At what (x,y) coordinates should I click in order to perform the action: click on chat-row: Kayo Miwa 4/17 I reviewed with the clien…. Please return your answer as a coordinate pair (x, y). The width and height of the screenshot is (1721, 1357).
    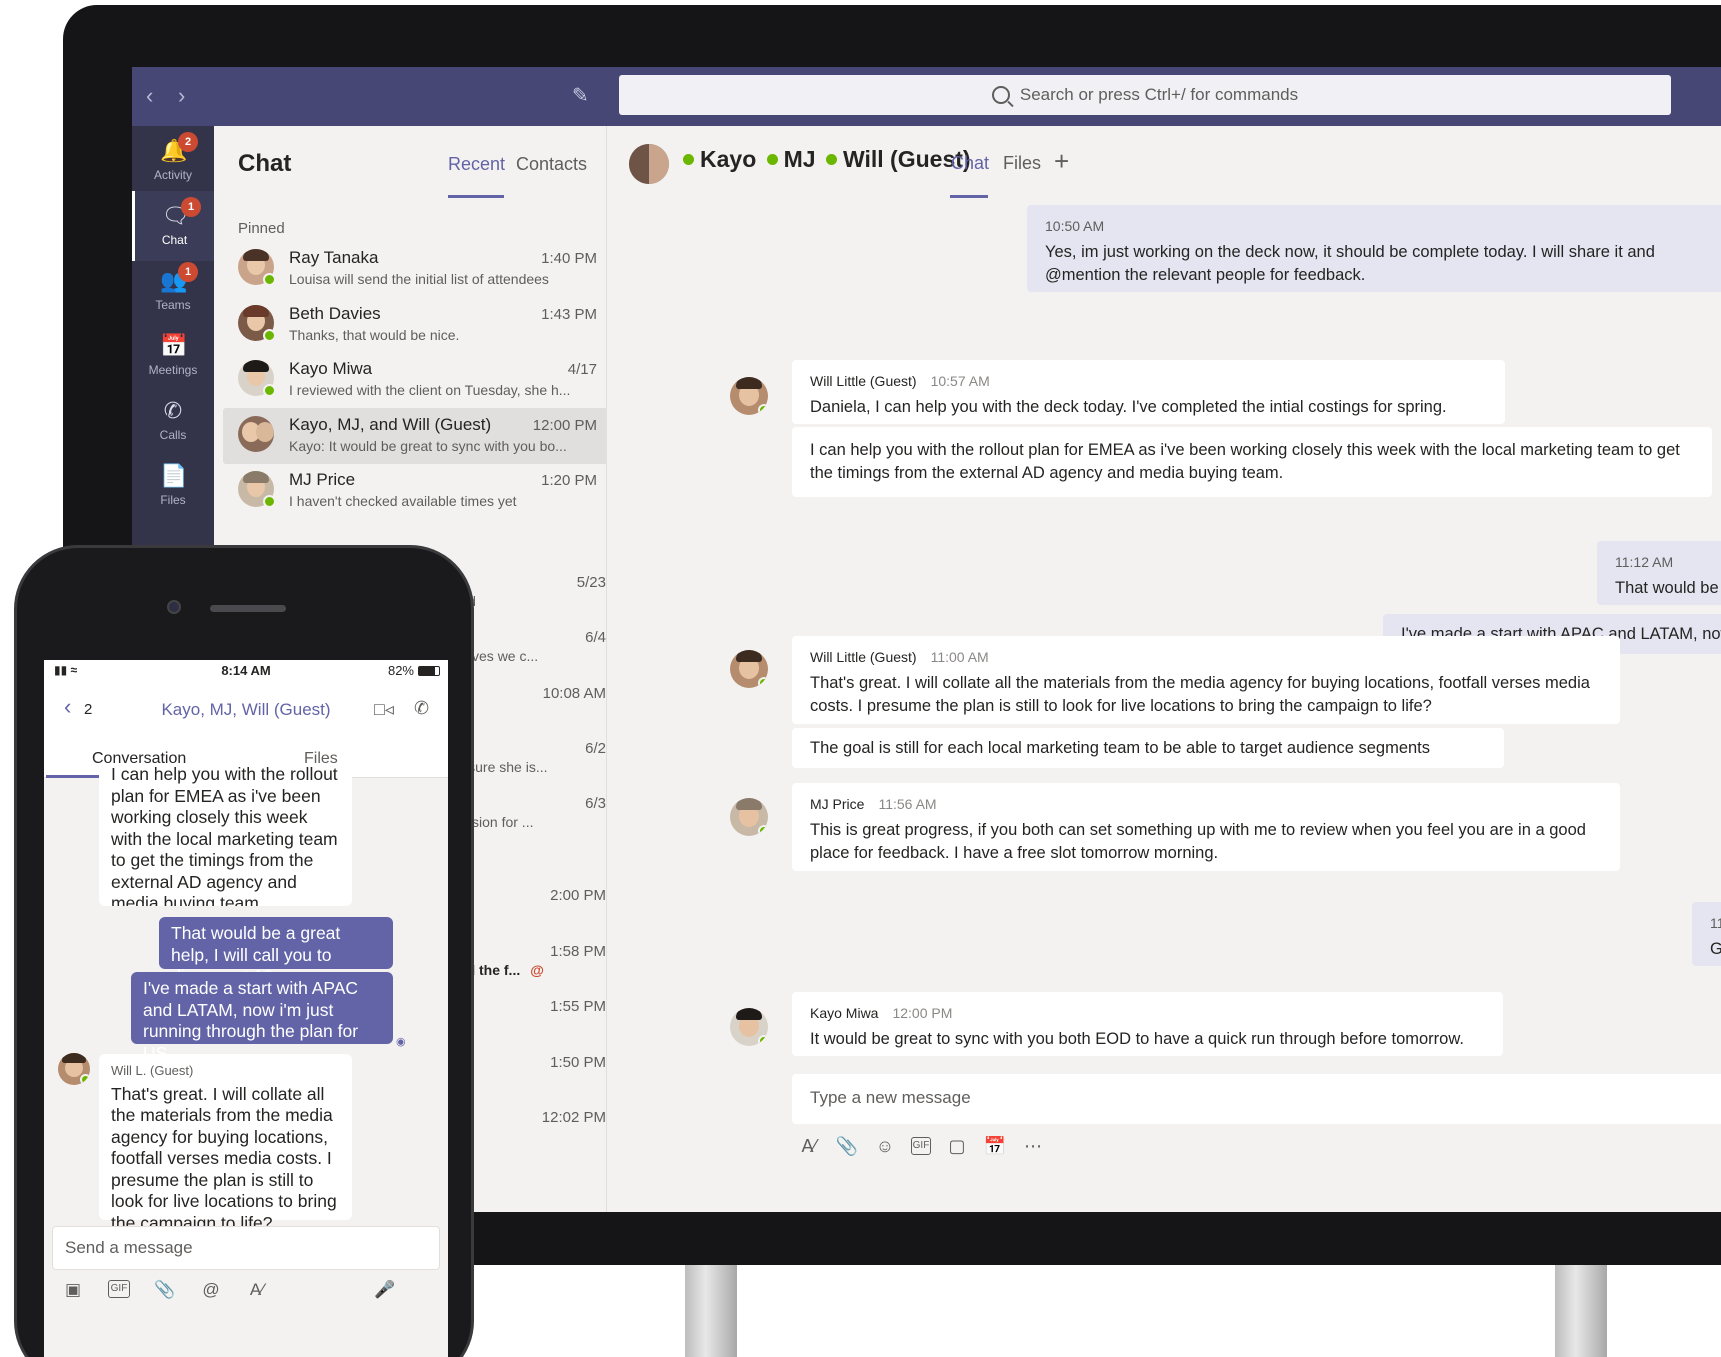
    Looking at the image, I should click on (417, 380).